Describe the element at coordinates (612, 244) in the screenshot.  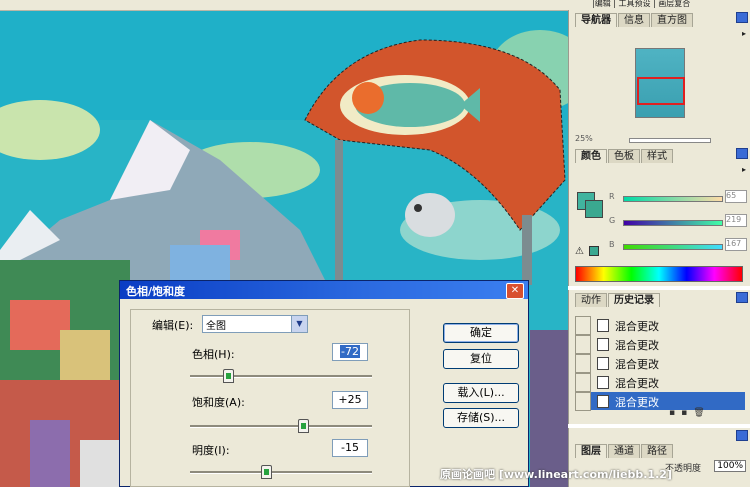
I see `channel-label: B` at that location.